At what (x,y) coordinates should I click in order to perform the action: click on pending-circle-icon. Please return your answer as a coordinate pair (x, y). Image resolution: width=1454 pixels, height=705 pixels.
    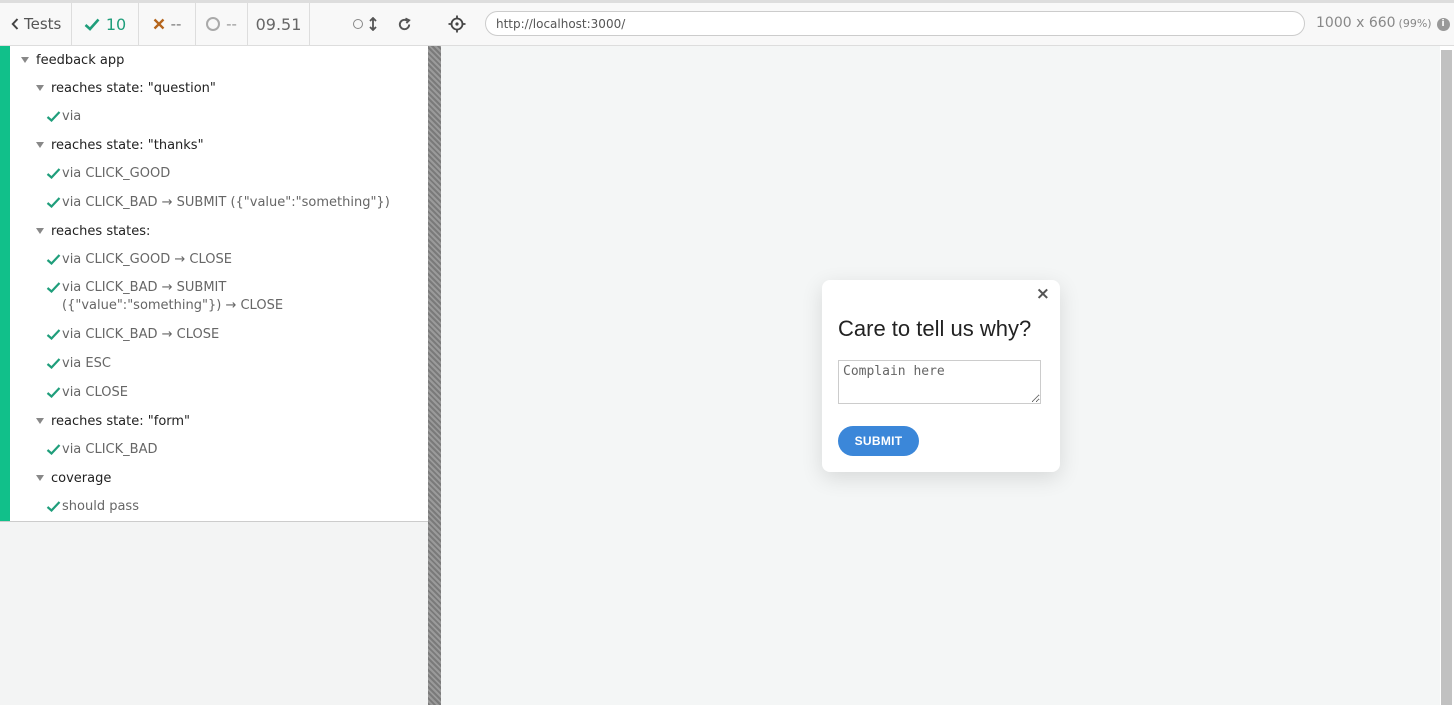
    Looking at the image, I should click on (213, 24).